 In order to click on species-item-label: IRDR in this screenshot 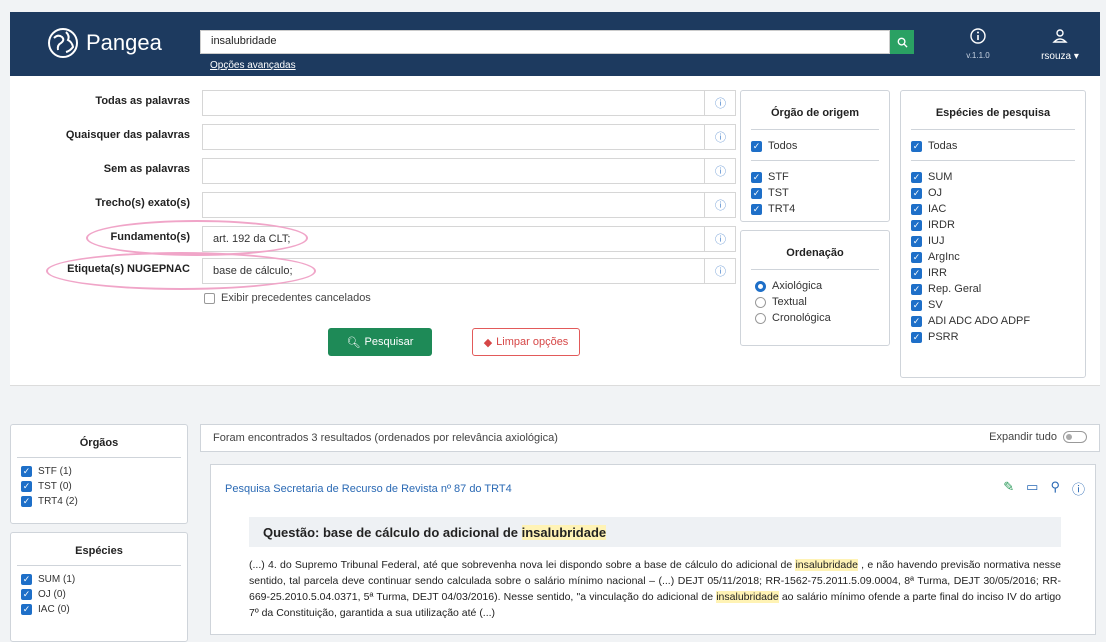, I will do `click(941, 225)`.